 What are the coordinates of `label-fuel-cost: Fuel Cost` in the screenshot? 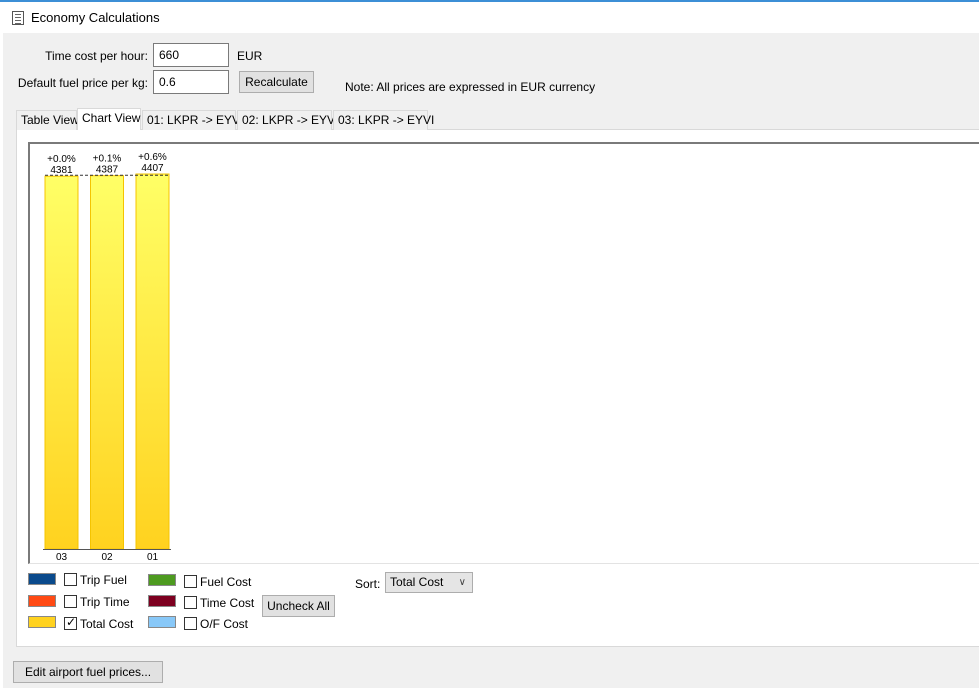 It's located at (226, 582).